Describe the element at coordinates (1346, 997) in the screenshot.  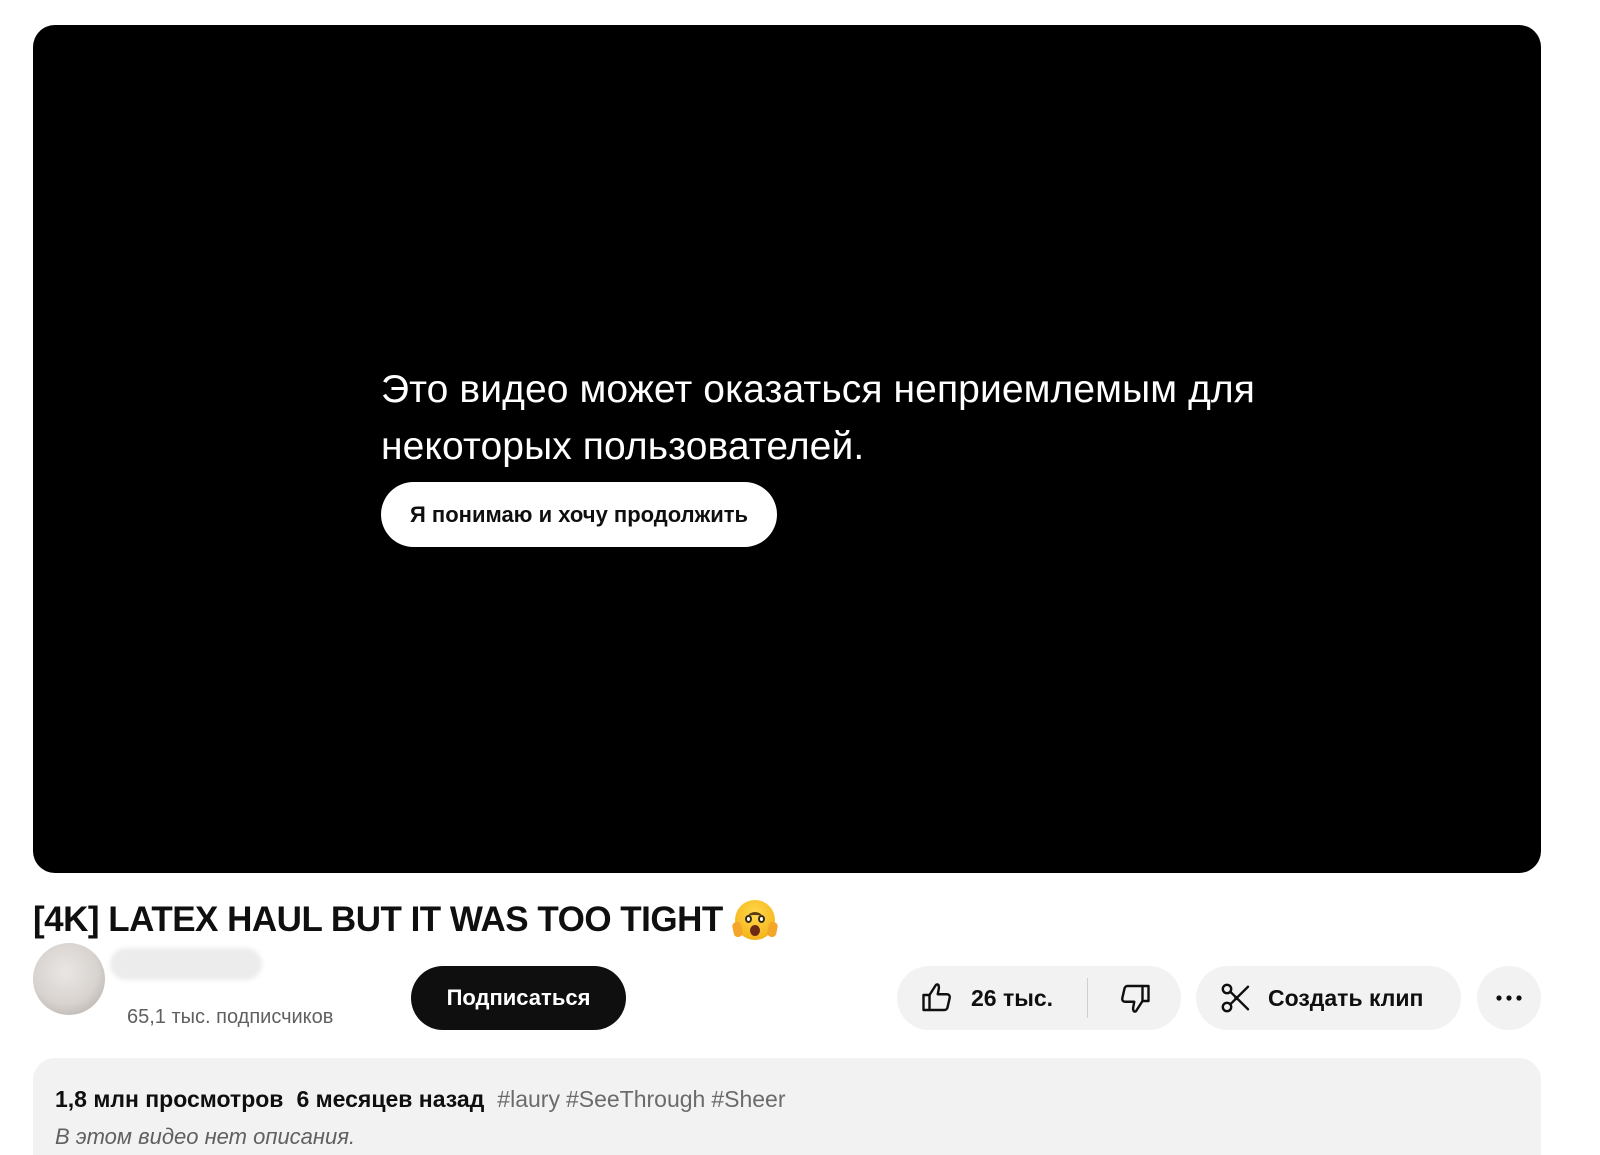
I see `create-clip-label: Создать клип` at that location.